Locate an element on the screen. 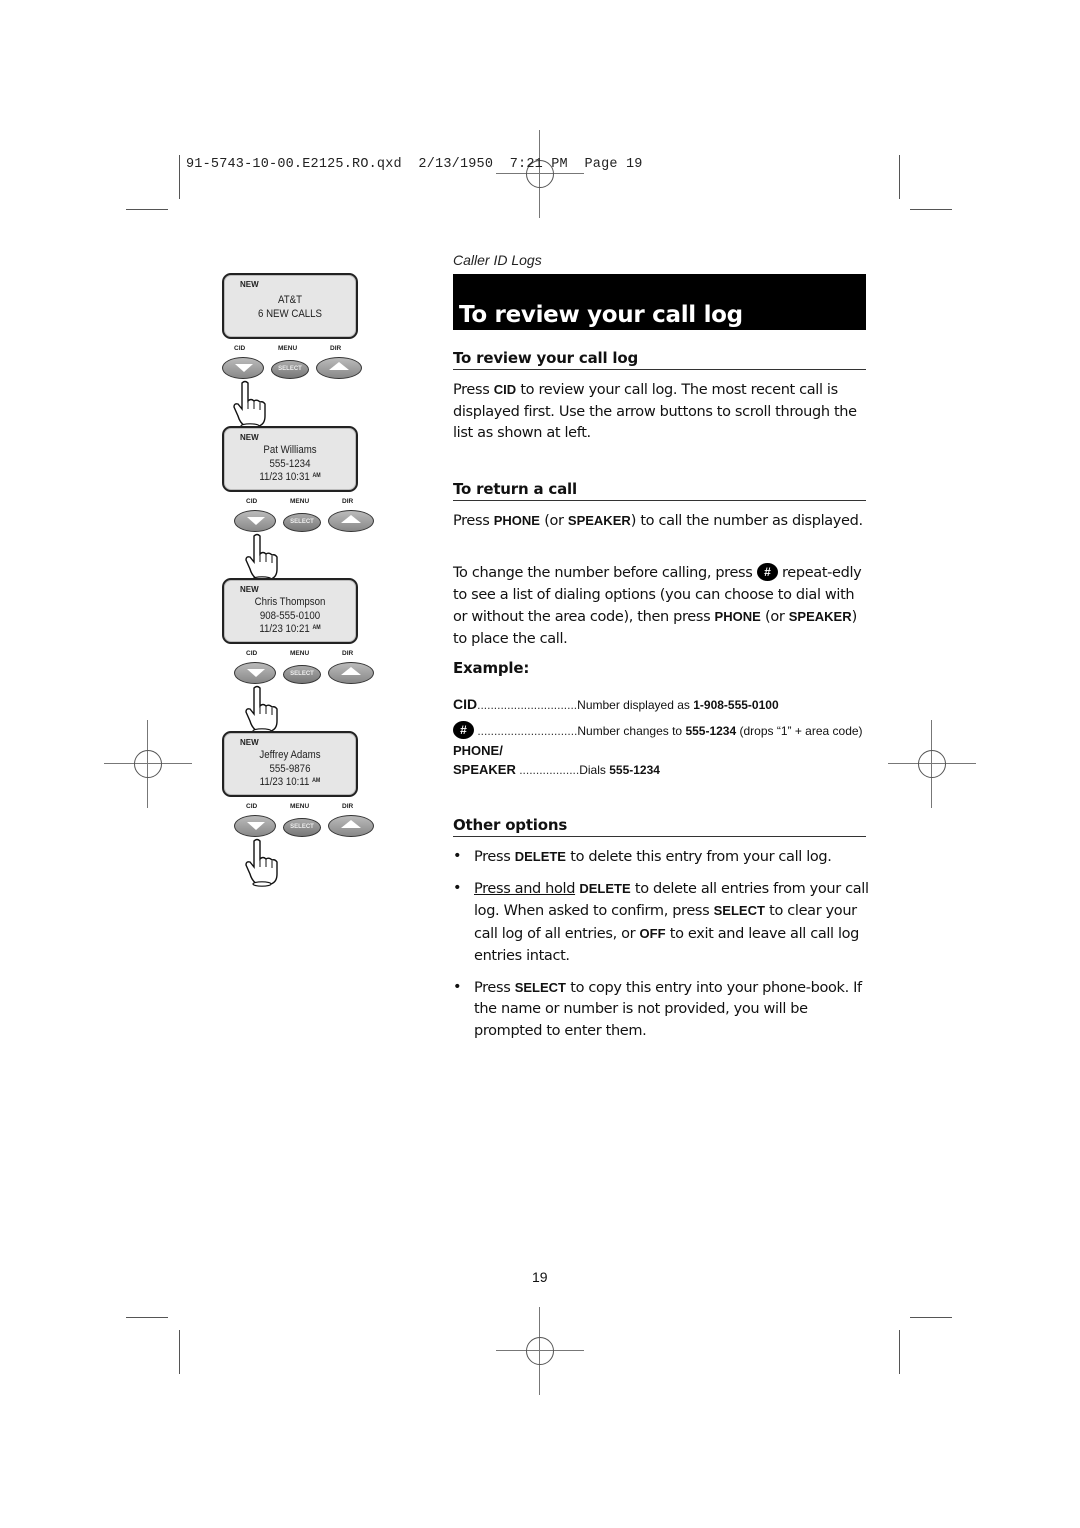 This screenshot has height=1528, width=1080. title-banner: To review your call log is located at coordinates (659, 302).